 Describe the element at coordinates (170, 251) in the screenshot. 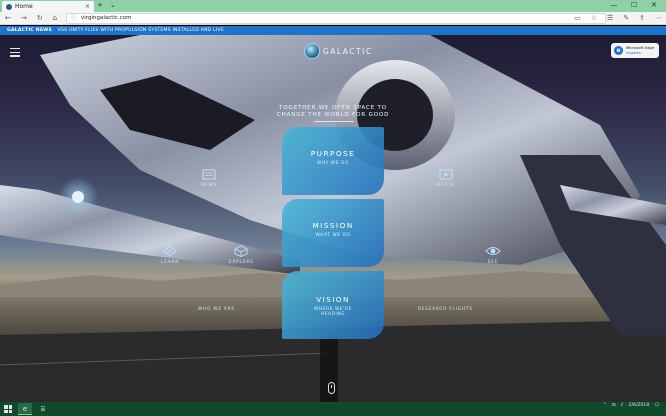

I see `learn-grid-icon` at that location.